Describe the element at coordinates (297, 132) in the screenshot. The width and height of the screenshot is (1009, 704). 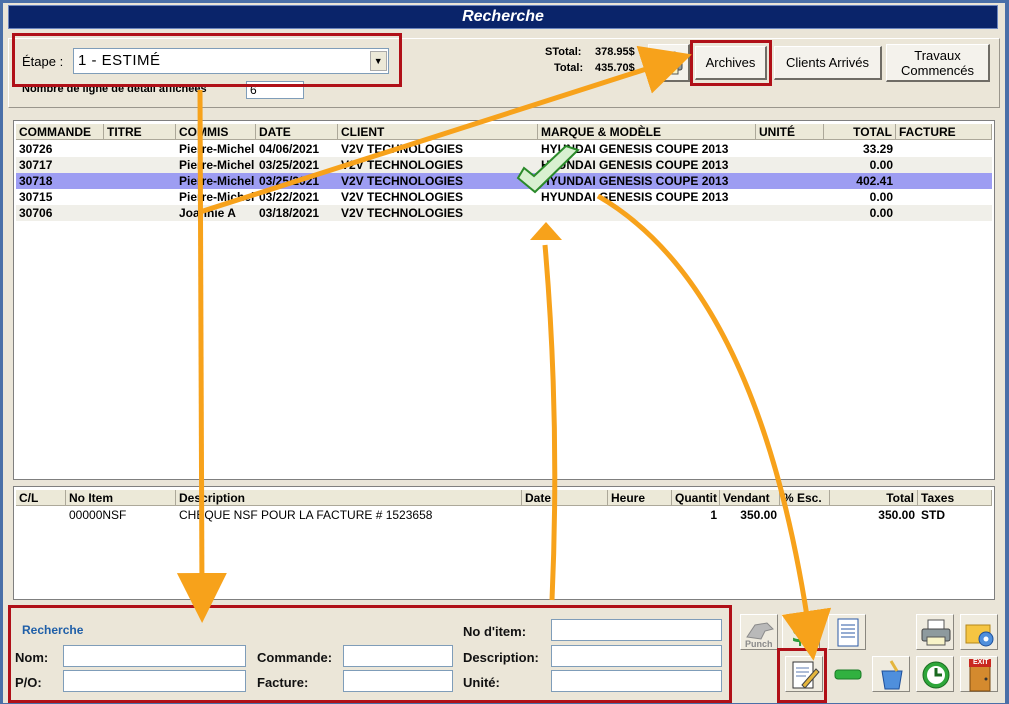
I see `col-date: DATE` at that location.